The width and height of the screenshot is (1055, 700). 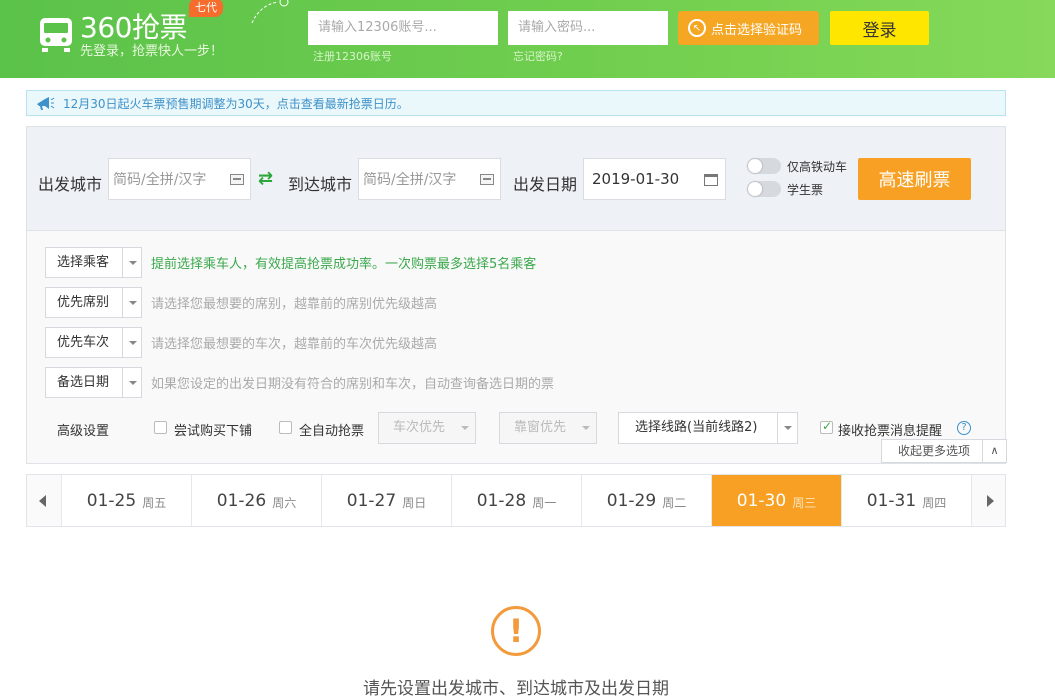 What do you see at coordinates (160, 180) in the screenshot?
I see `from-city-placeholder: 简码/全拼/汉字` at bounding box center [160, 180].